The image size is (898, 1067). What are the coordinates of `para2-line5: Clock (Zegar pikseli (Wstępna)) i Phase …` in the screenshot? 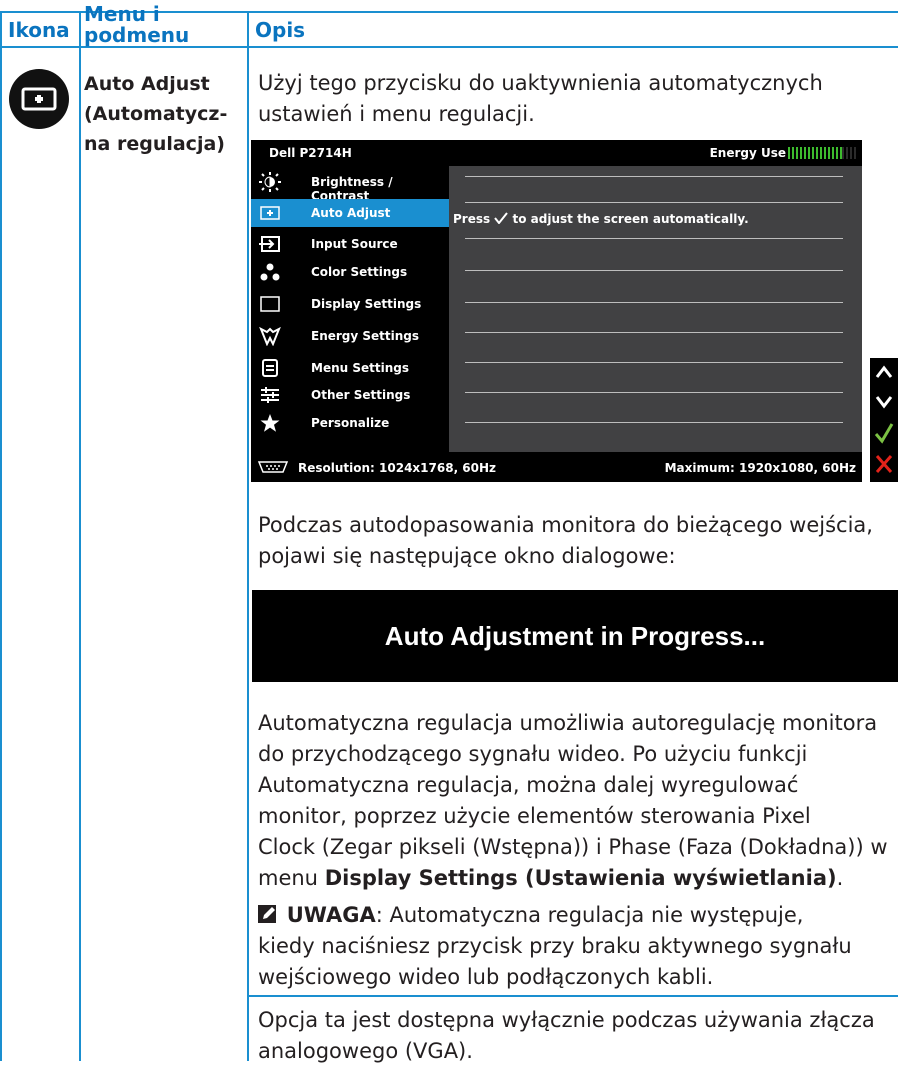 It's located at (573, 847).